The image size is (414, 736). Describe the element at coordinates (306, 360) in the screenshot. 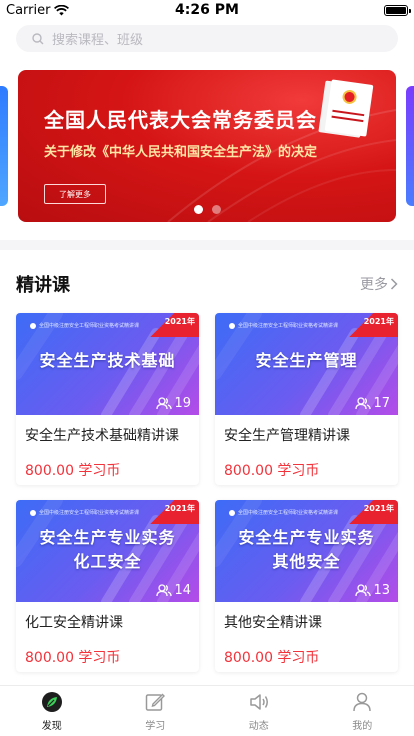

I see `thumbnail-title: 安全生产管理` at that location.